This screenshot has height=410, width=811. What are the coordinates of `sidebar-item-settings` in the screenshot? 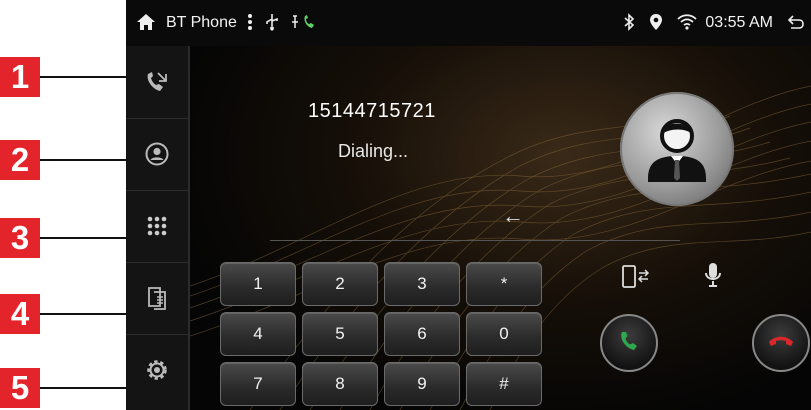 It's located at (157, 370).